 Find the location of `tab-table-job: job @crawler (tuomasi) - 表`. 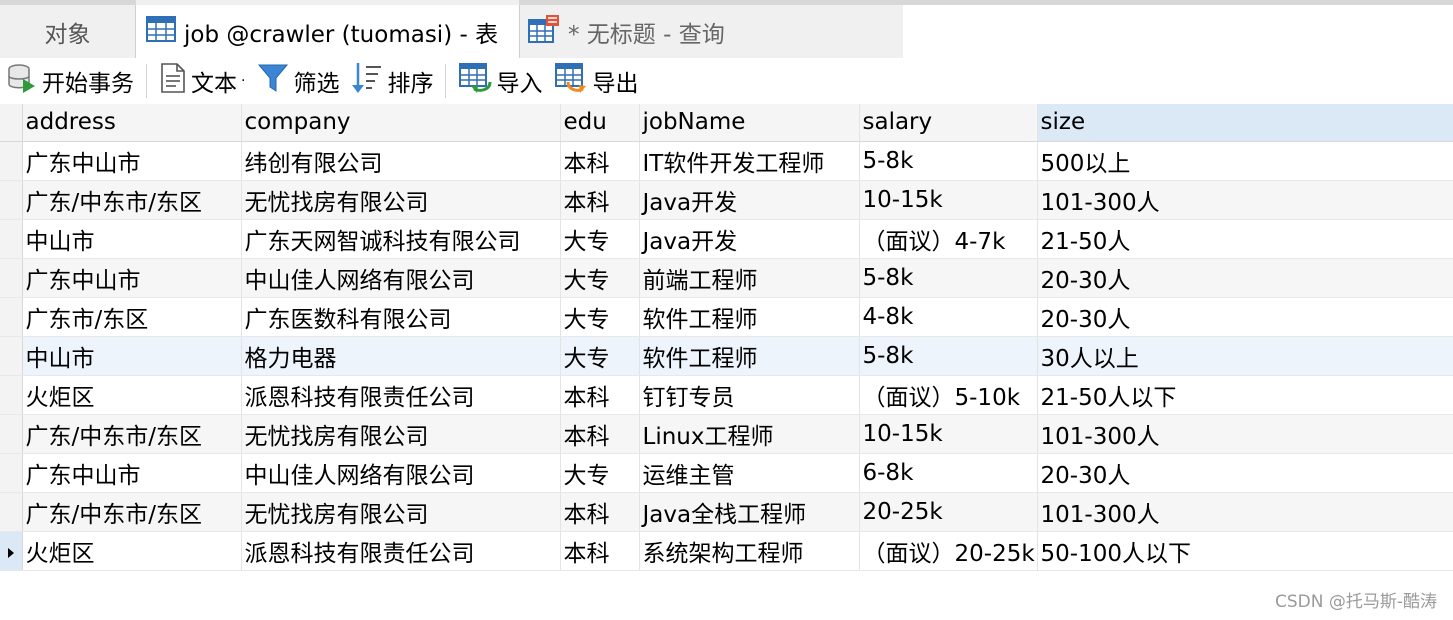

tab-table-job: job @crawler (tuomasi) - 表 is located at coordinates (327, 29).